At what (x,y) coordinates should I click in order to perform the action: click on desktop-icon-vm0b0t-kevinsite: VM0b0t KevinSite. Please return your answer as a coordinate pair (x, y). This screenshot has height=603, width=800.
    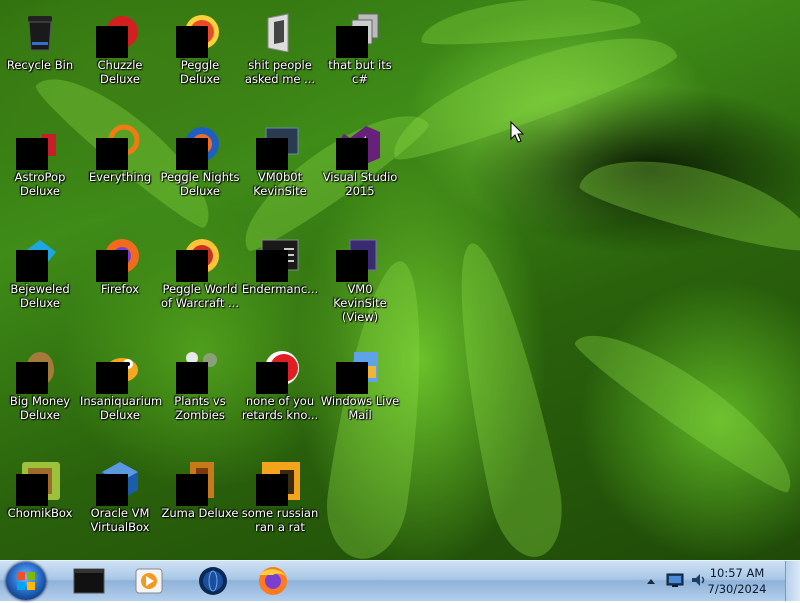
    Looking at the image, I should click on (280, 173).